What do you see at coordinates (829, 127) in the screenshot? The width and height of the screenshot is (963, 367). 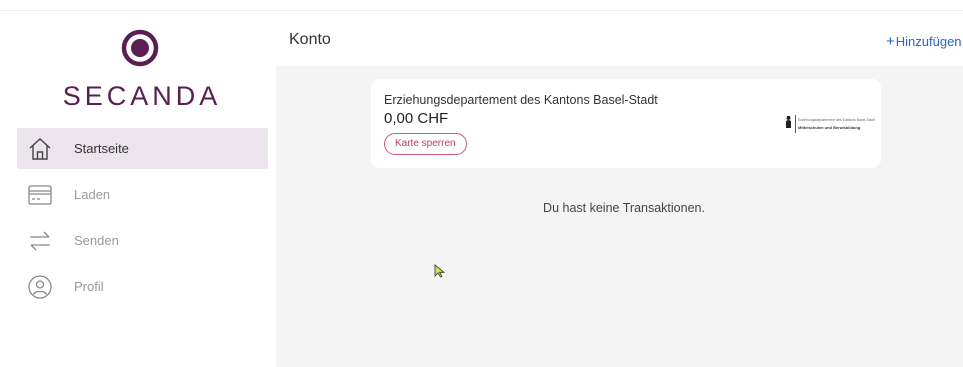 I see `issuer-logo-line2: Mittelschulen und Berufsbildung` at bounding box center [829, 127].